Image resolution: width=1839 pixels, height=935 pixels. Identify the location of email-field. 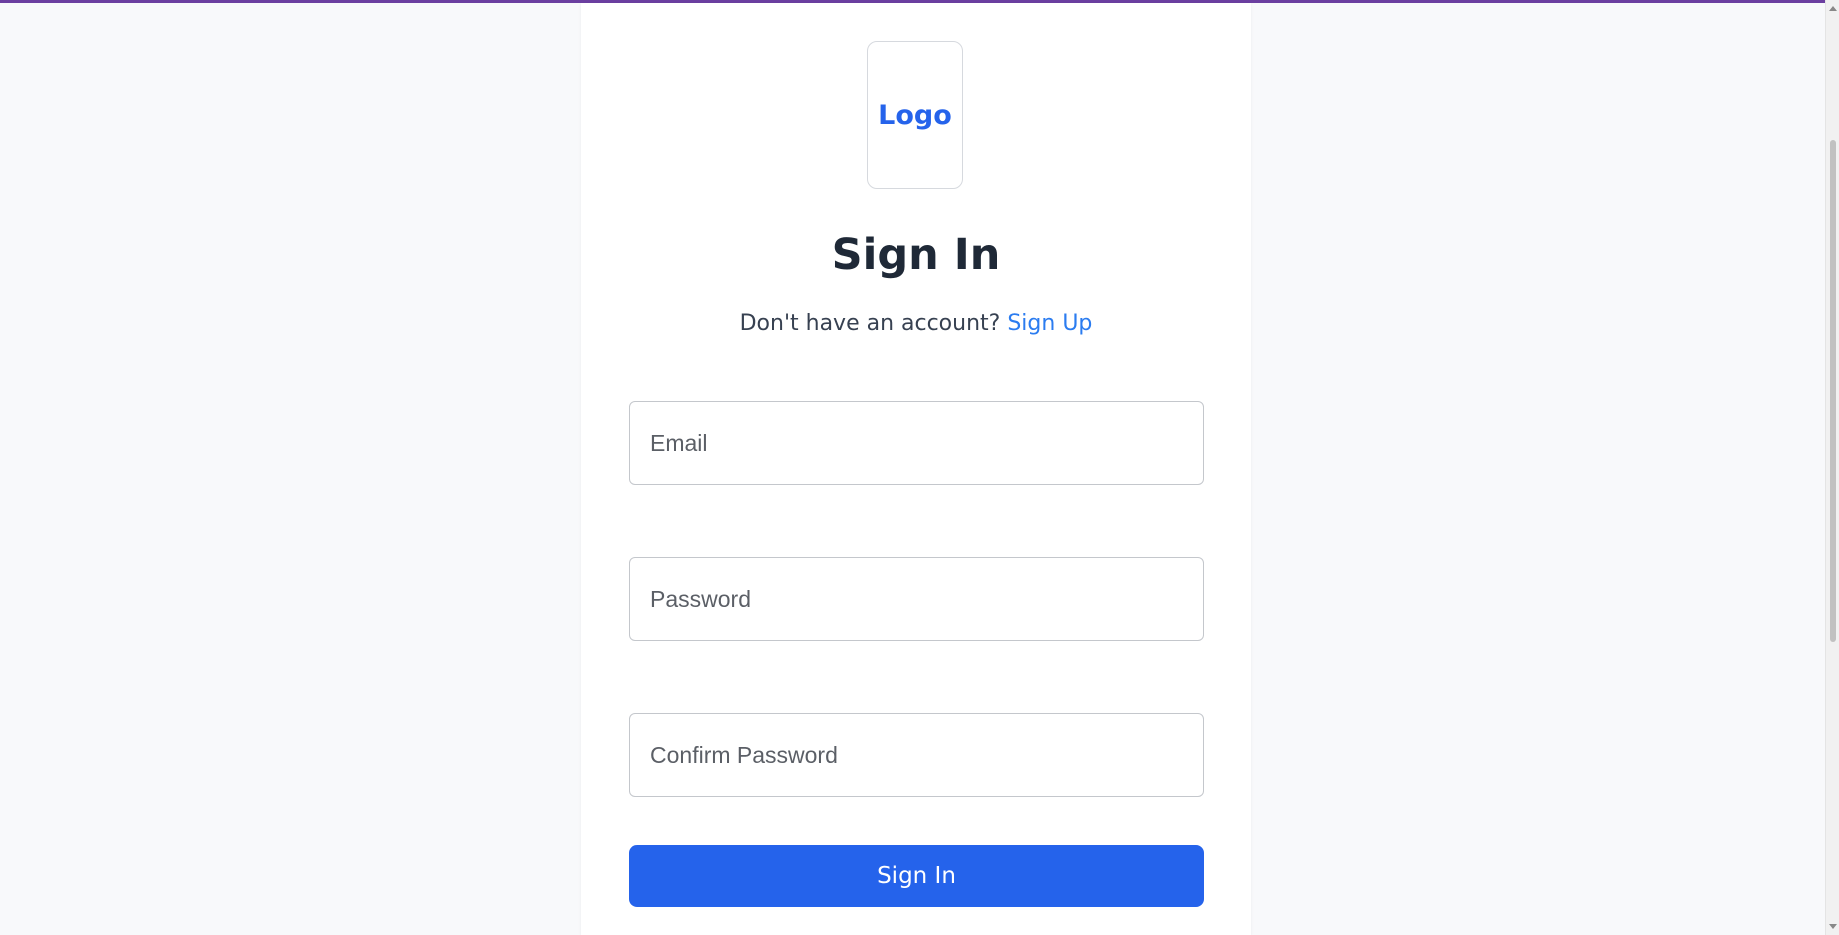
(916, 443).